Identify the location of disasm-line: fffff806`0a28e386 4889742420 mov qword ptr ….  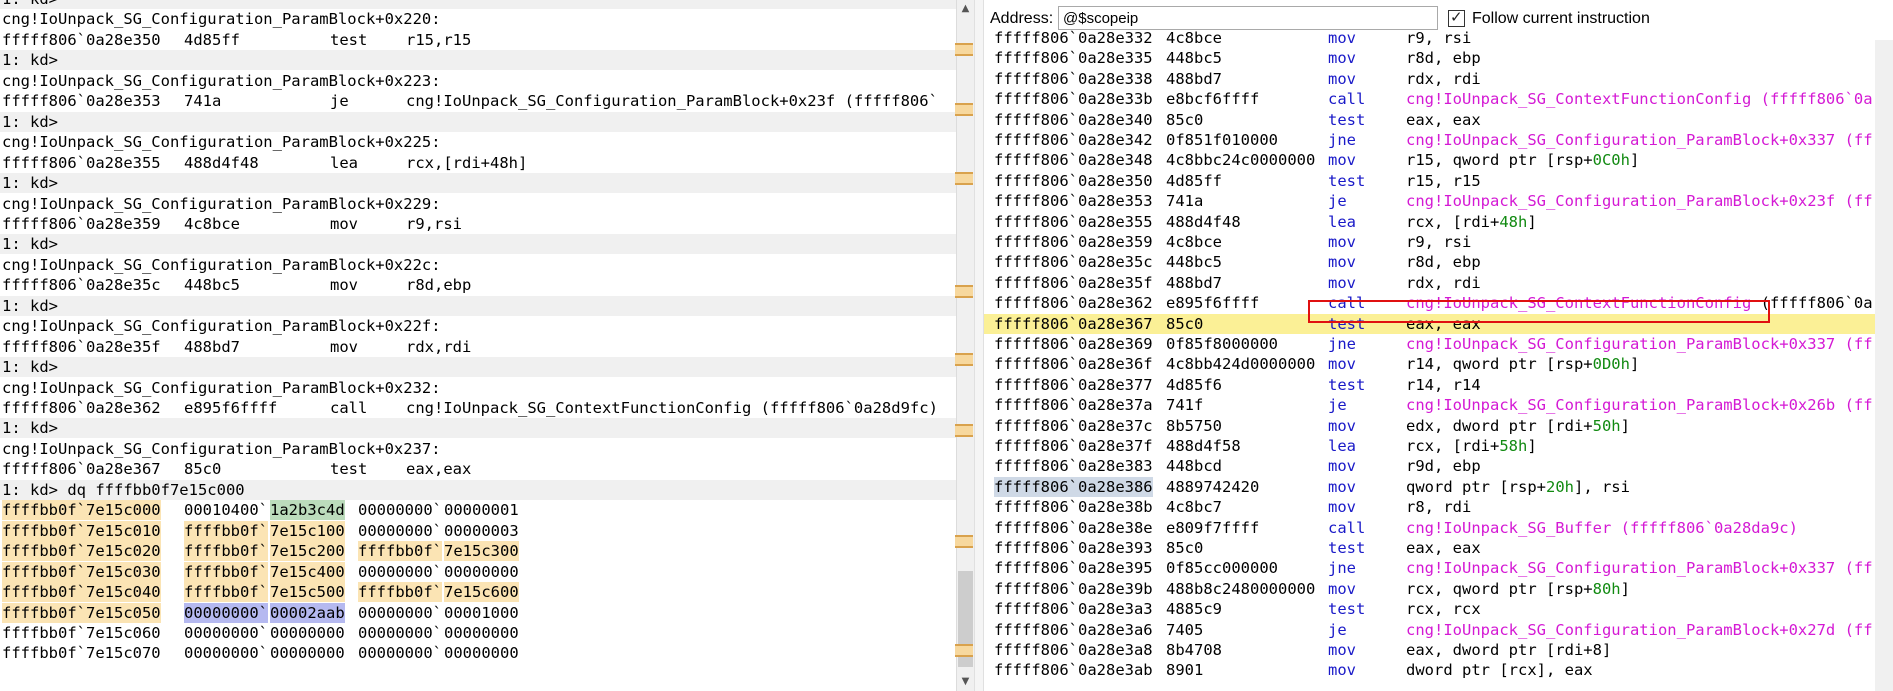
(1438, 487).